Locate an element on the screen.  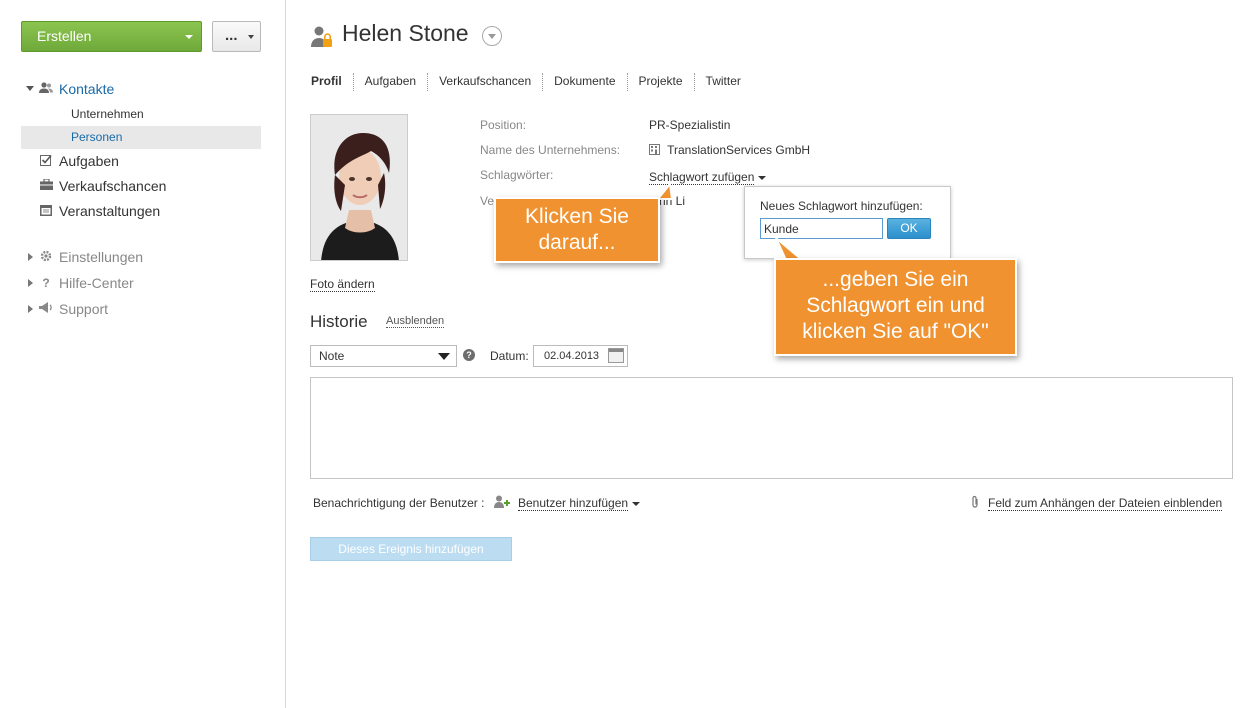
date-input: 02.04.2013 is located at coordinates (580, 356).